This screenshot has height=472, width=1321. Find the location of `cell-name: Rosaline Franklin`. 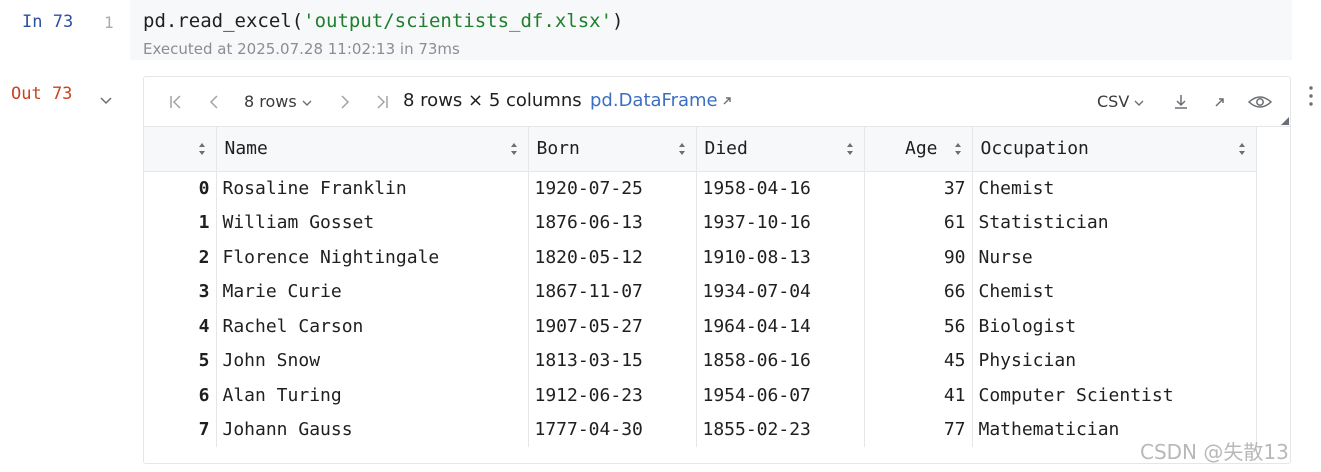

cell-name: Rosaline Franklin is located at coordinates (372, 188).